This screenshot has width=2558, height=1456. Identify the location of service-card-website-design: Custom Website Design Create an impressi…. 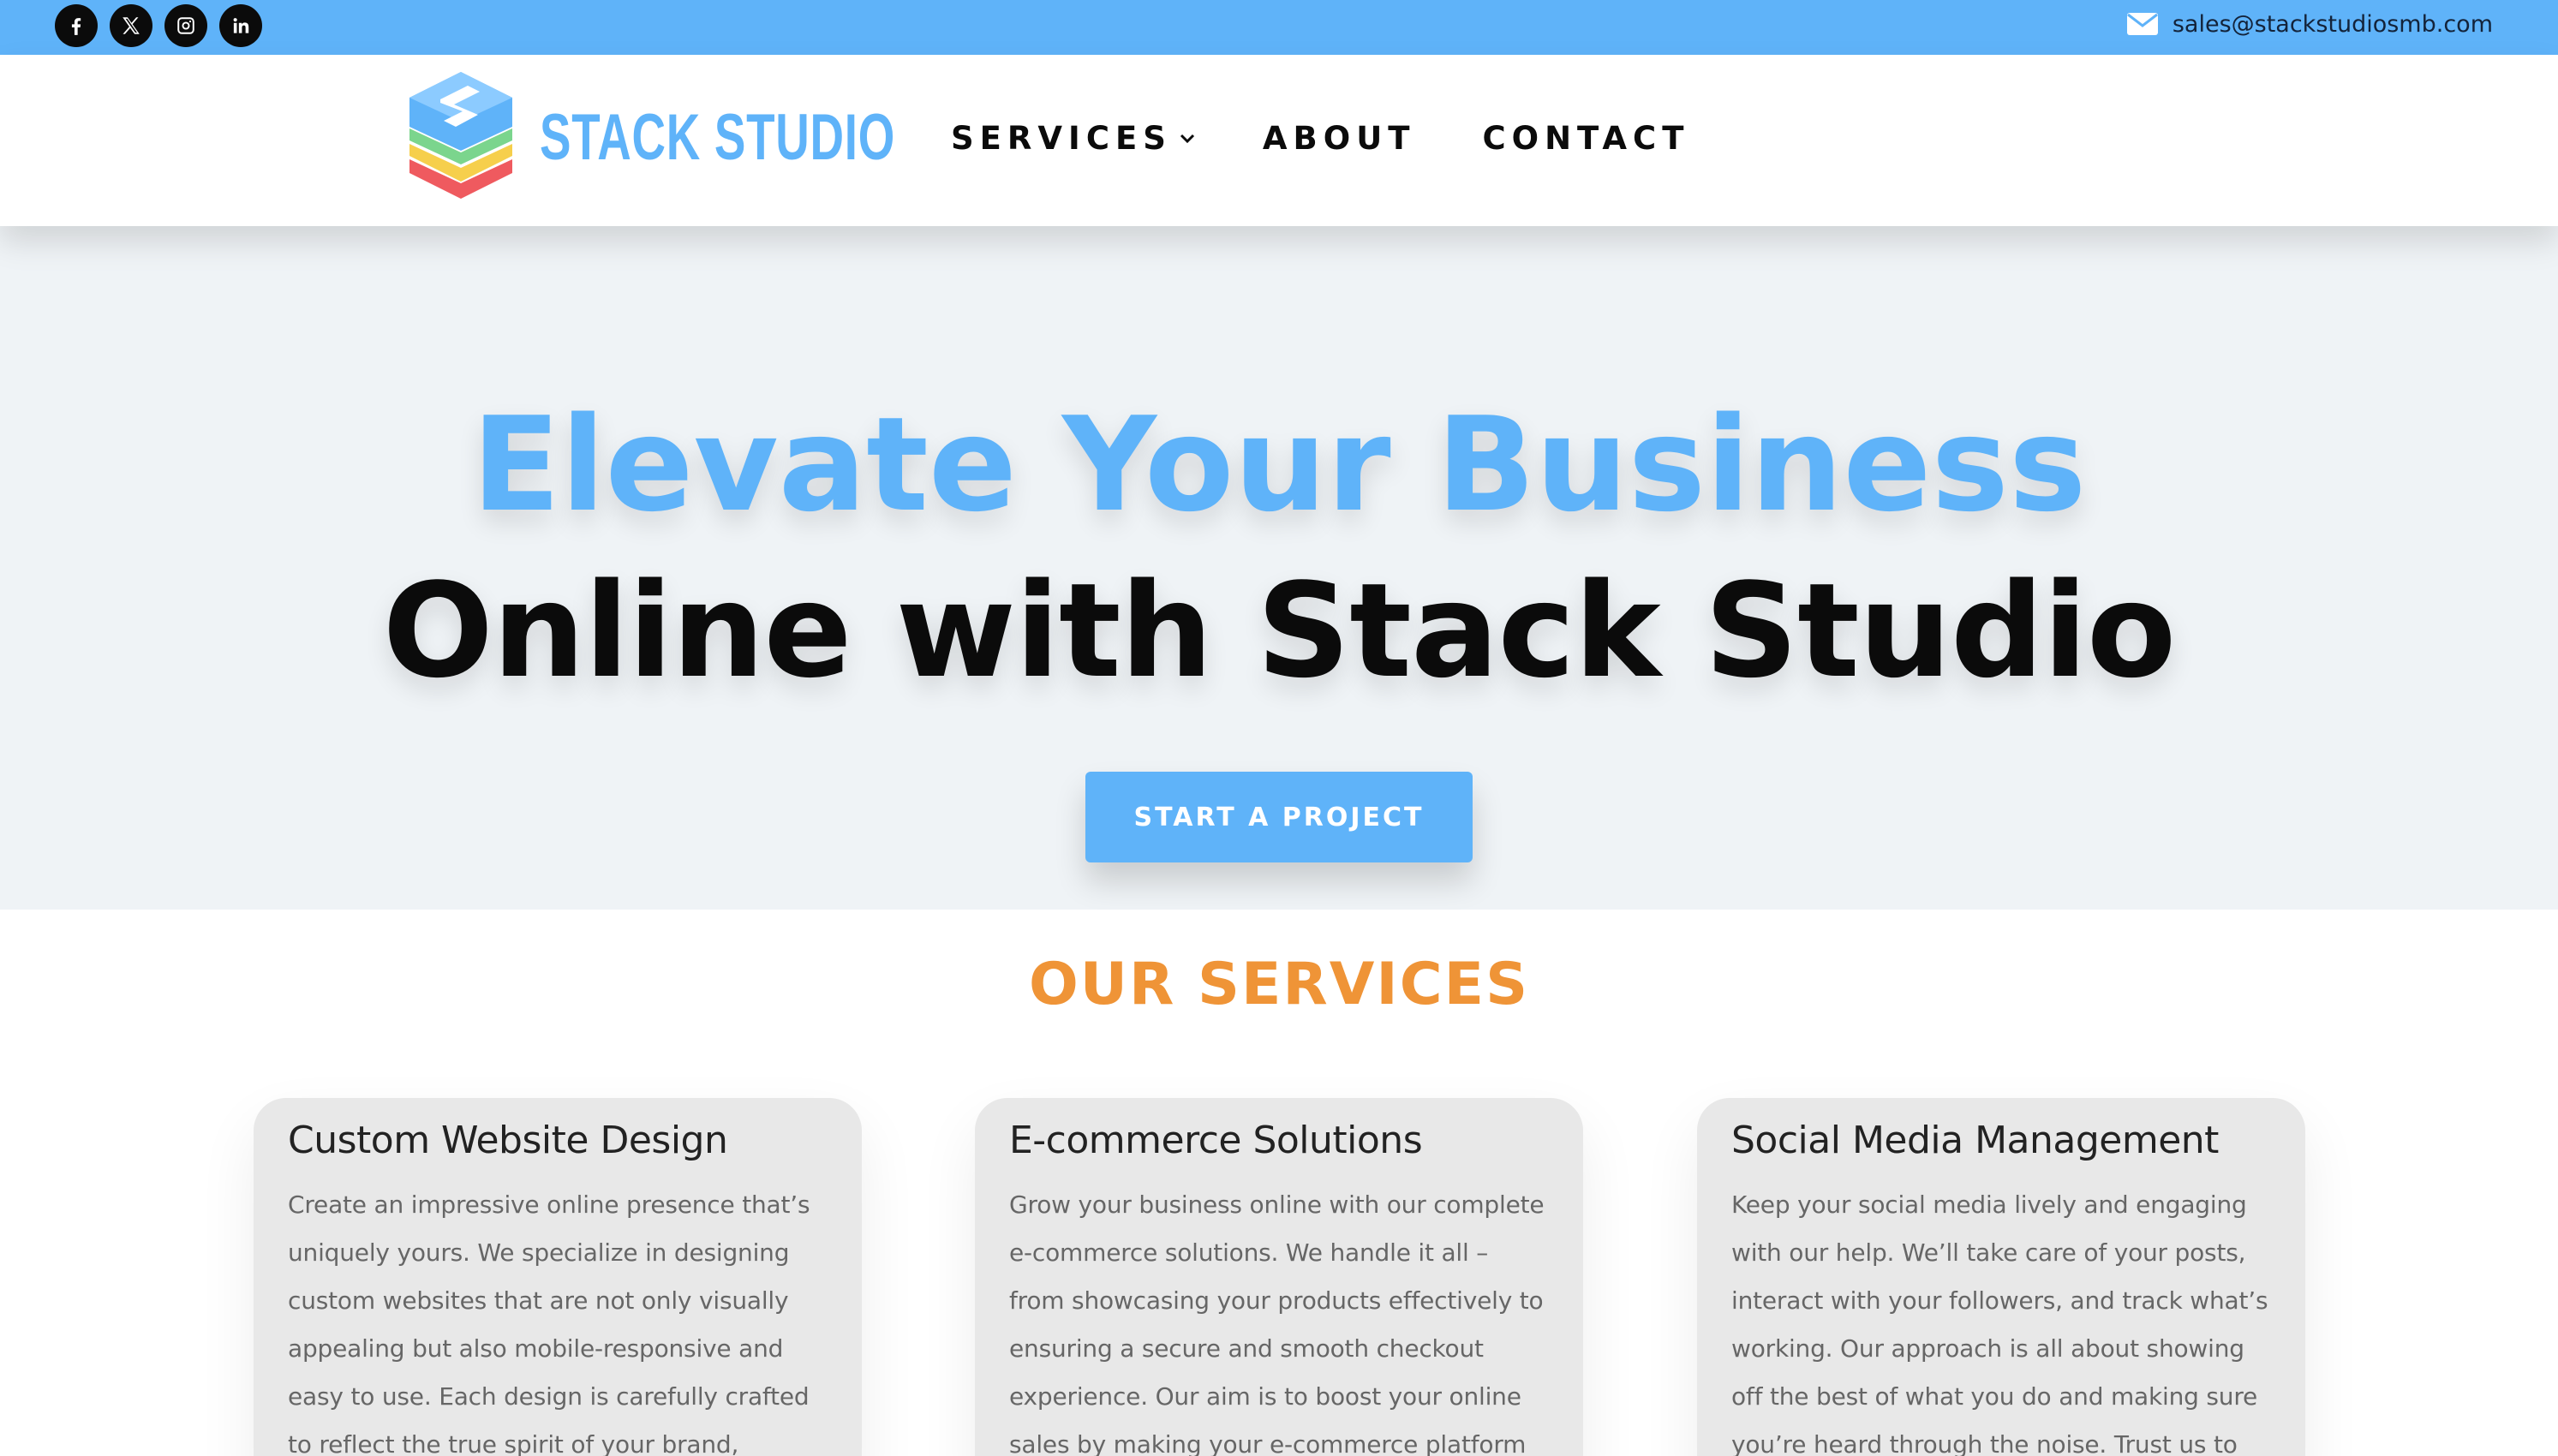
(558, 1277).